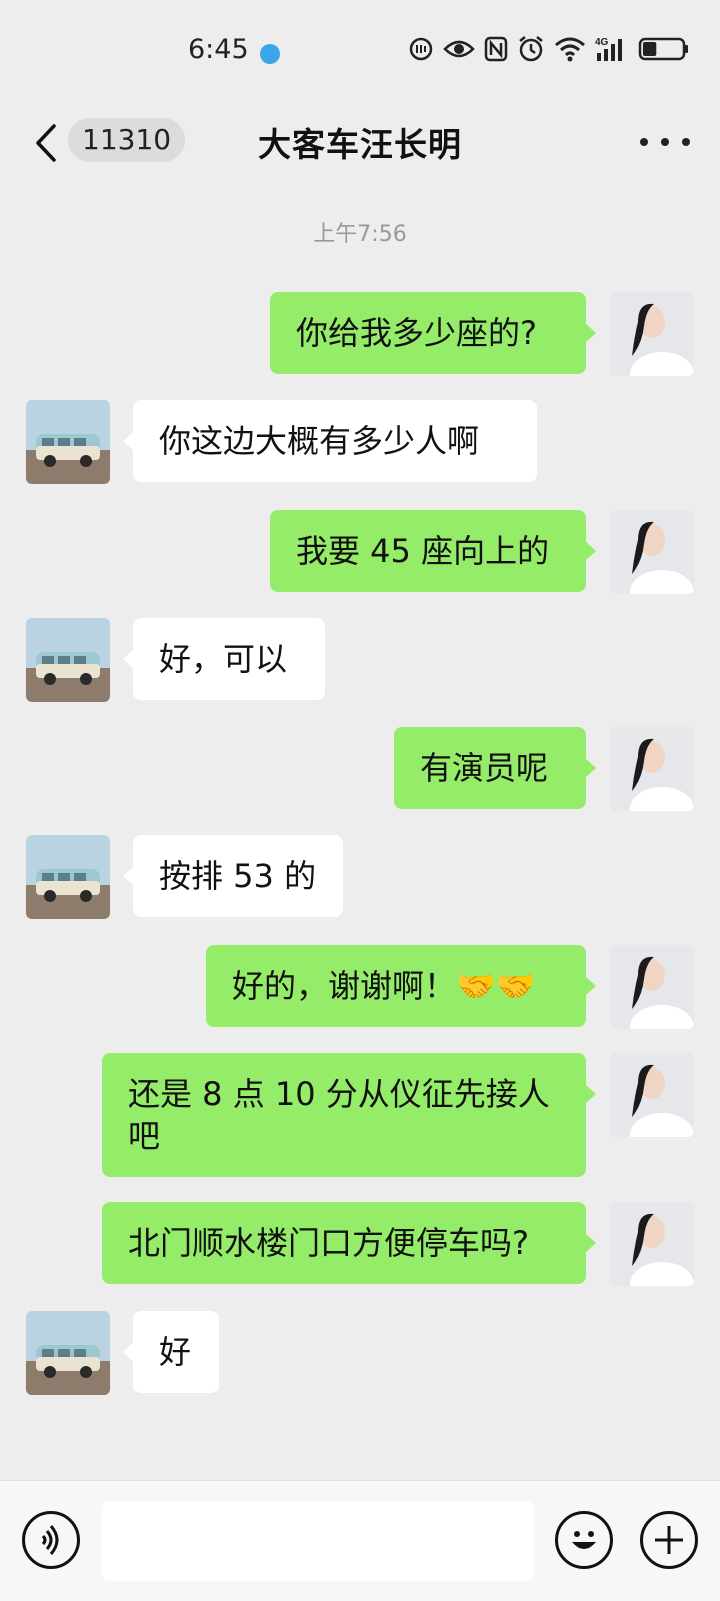 The height and width of the screenshot is (1601, 720). Describe the element at coordinates (490, 768) in the screenshot. I see `message-bubble: 有演员呢` at that location.